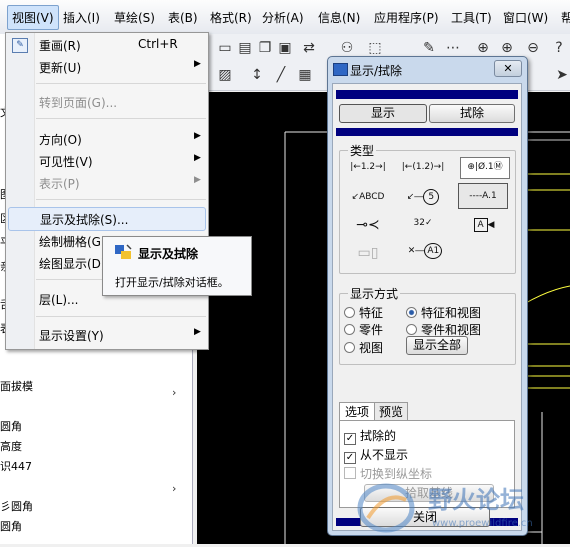  I want to click on menu-item-visibility: 可见性(V) ▶, so click(107, 161).